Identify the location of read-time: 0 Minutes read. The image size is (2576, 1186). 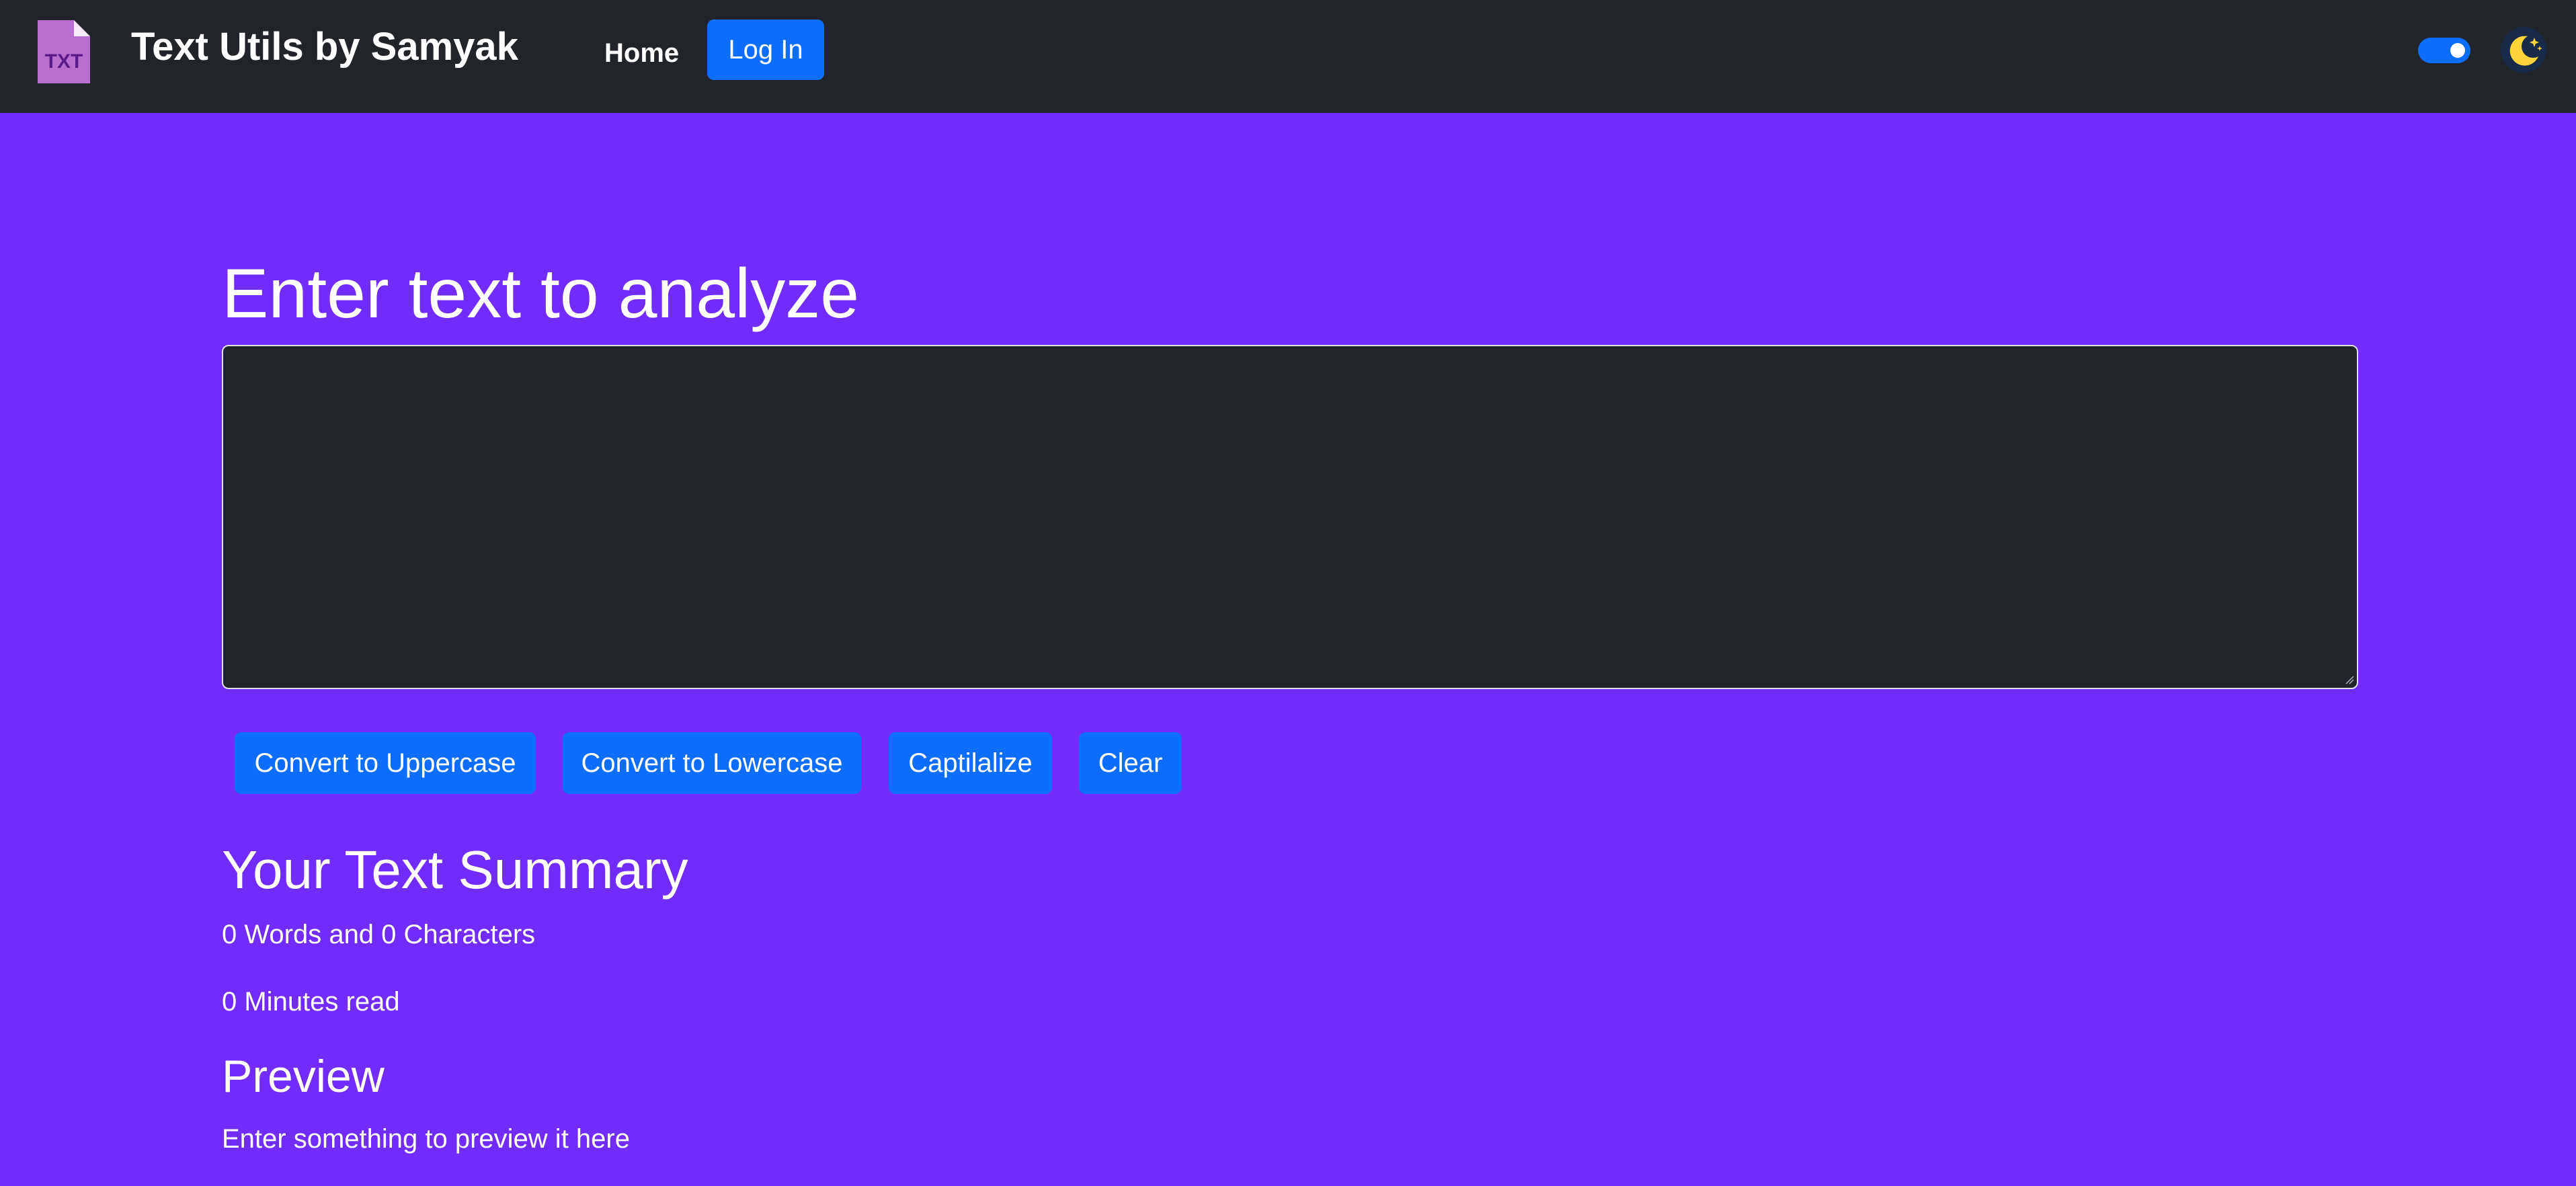
(311, 1002).